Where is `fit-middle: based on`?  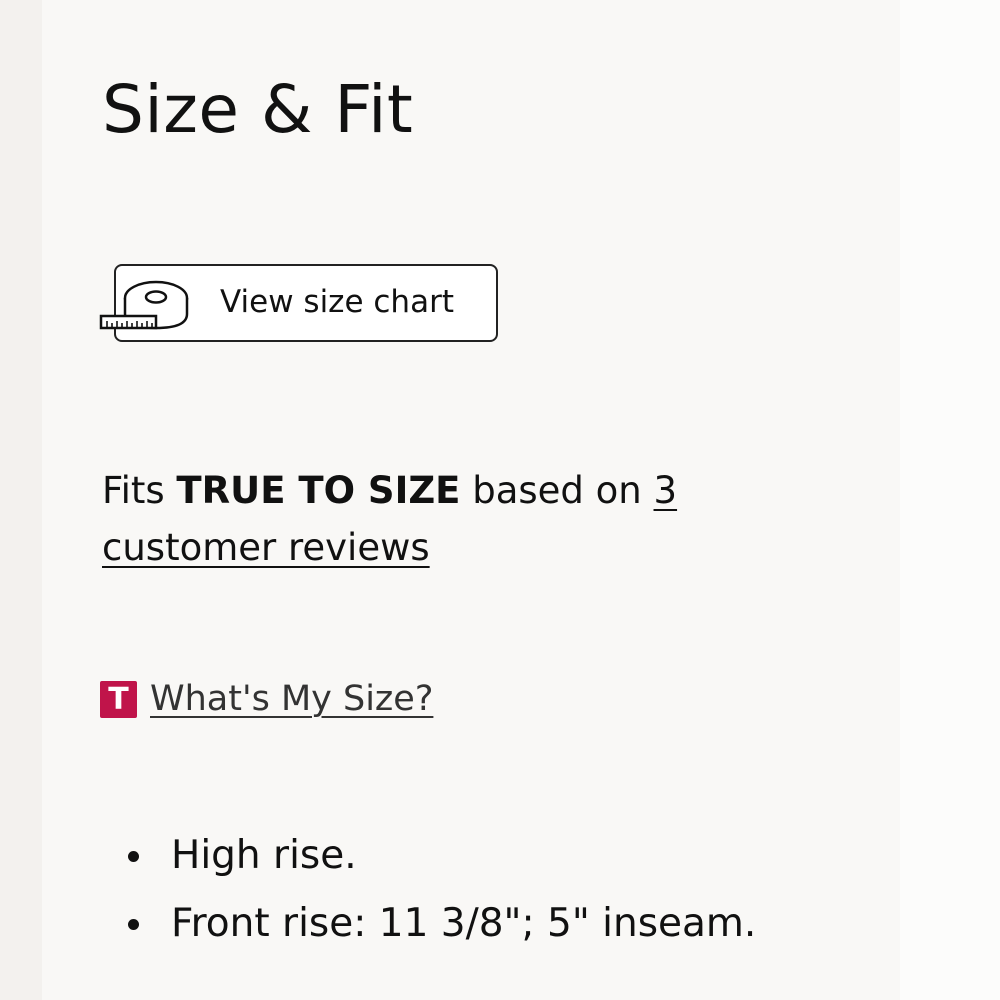
fit-middle: based on is located at coordinates (557, 490).